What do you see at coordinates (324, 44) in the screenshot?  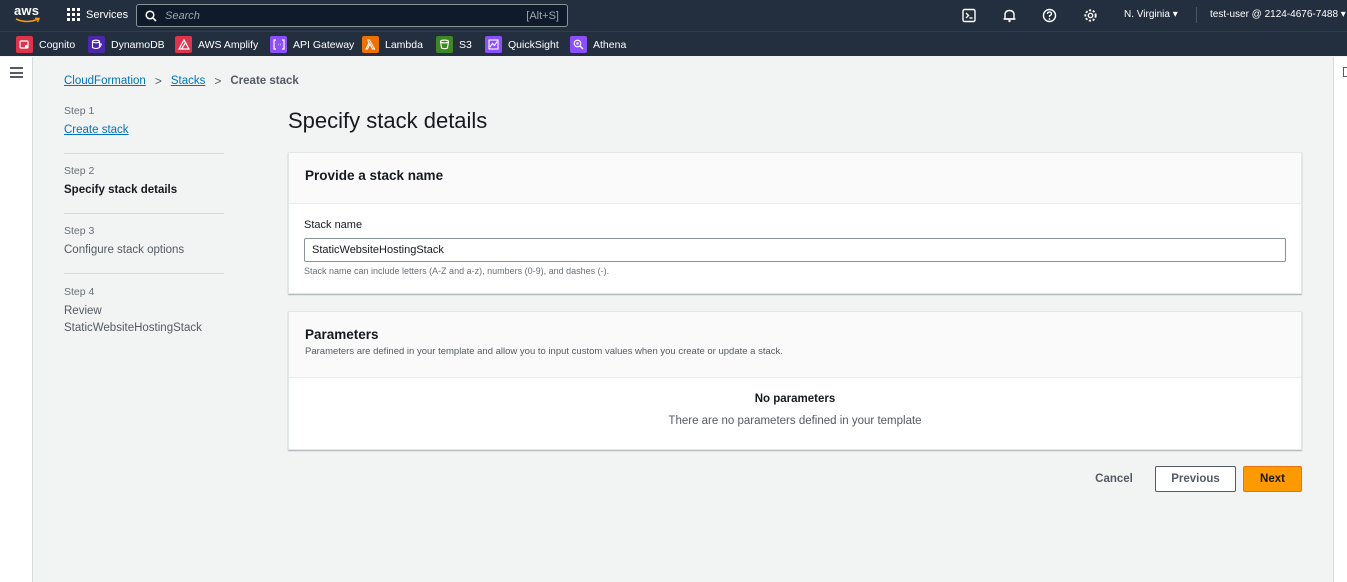 I see `favorite-label: API Gateway` at bounding box center [324, 44].